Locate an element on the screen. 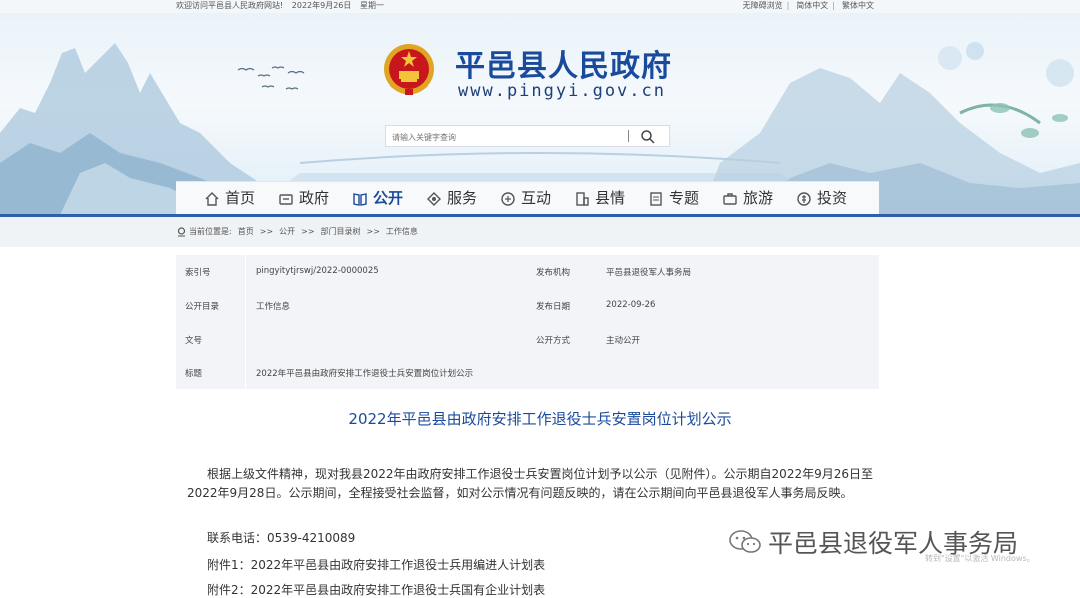 The image size is (1080, 598). meta-label-title: 标题 is located at coordinates (194, 374).